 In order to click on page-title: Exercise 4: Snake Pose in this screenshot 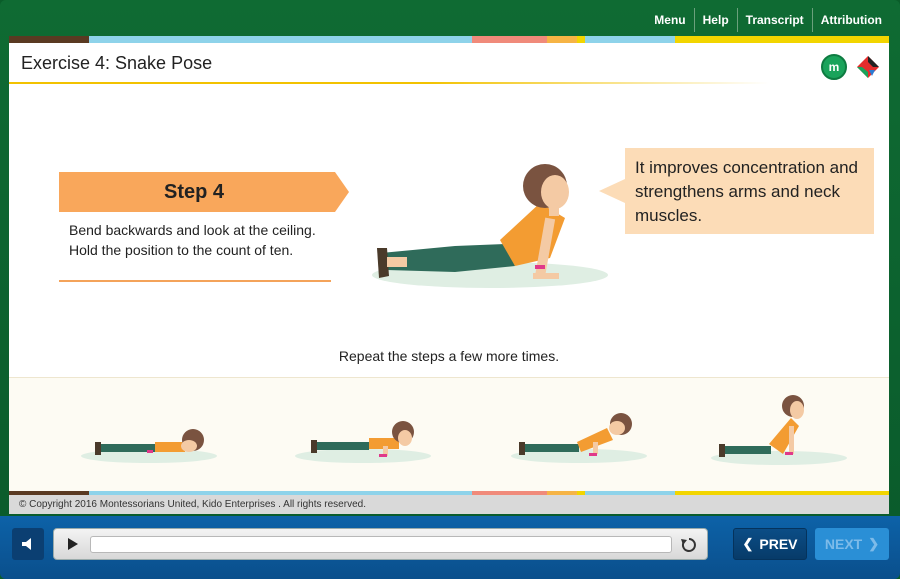, I will do `click(117, 63)`.